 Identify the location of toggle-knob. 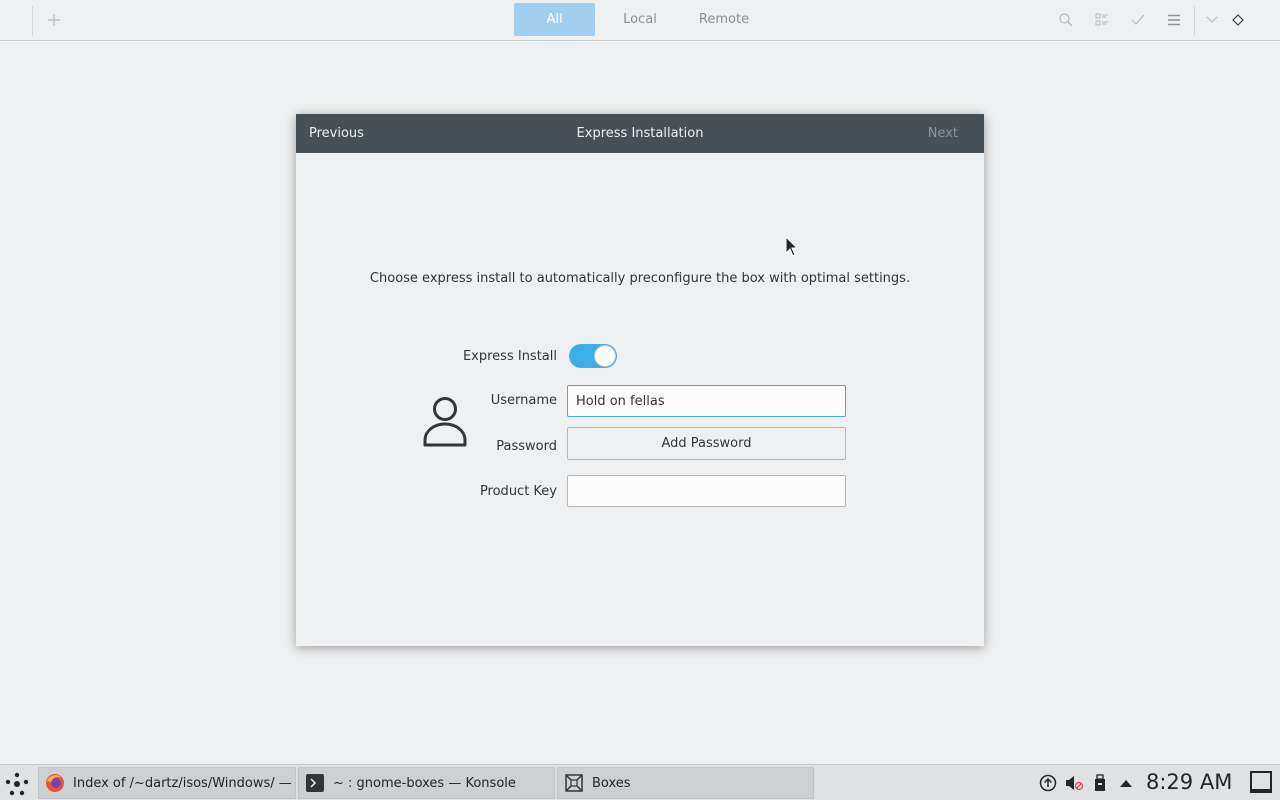
(605, 356).